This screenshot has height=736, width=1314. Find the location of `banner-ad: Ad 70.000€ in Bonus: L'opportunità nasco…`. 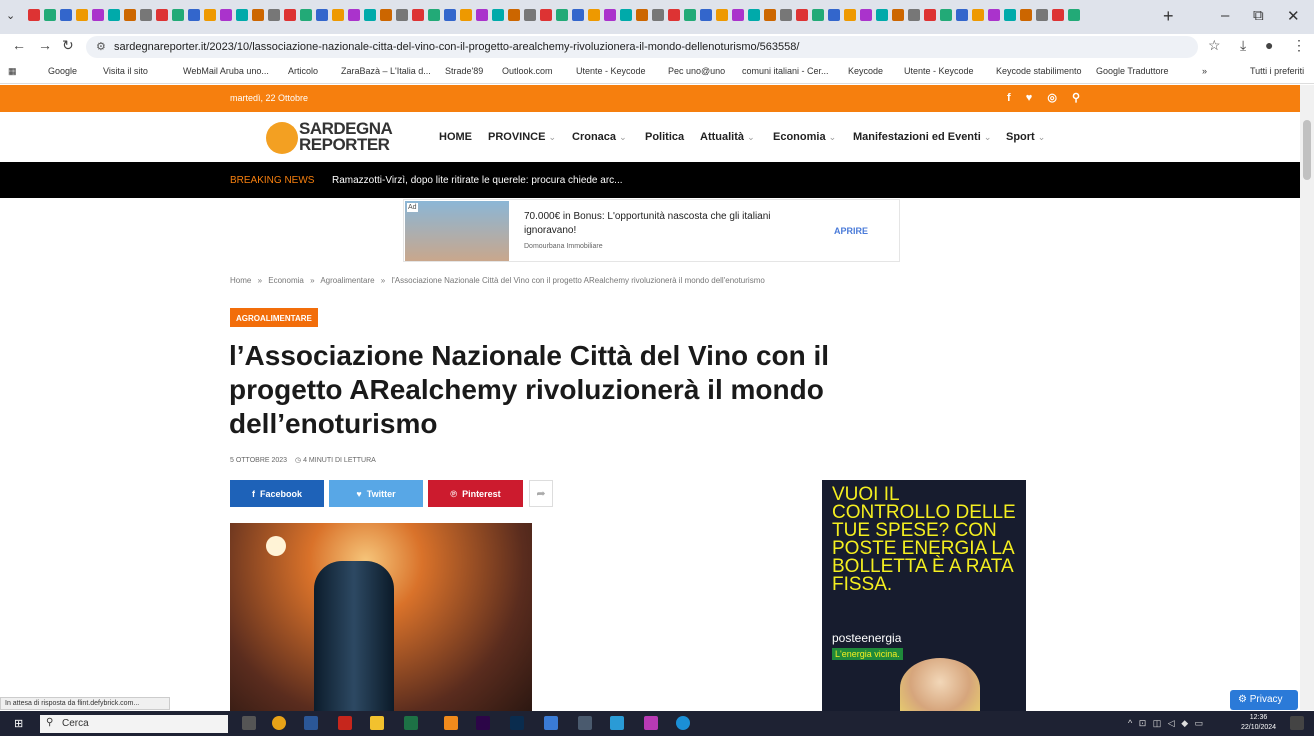

banner-ad: Ad 70.000€ in Bonus: L'opportunità nasco… is located at coordinates (651, 230).